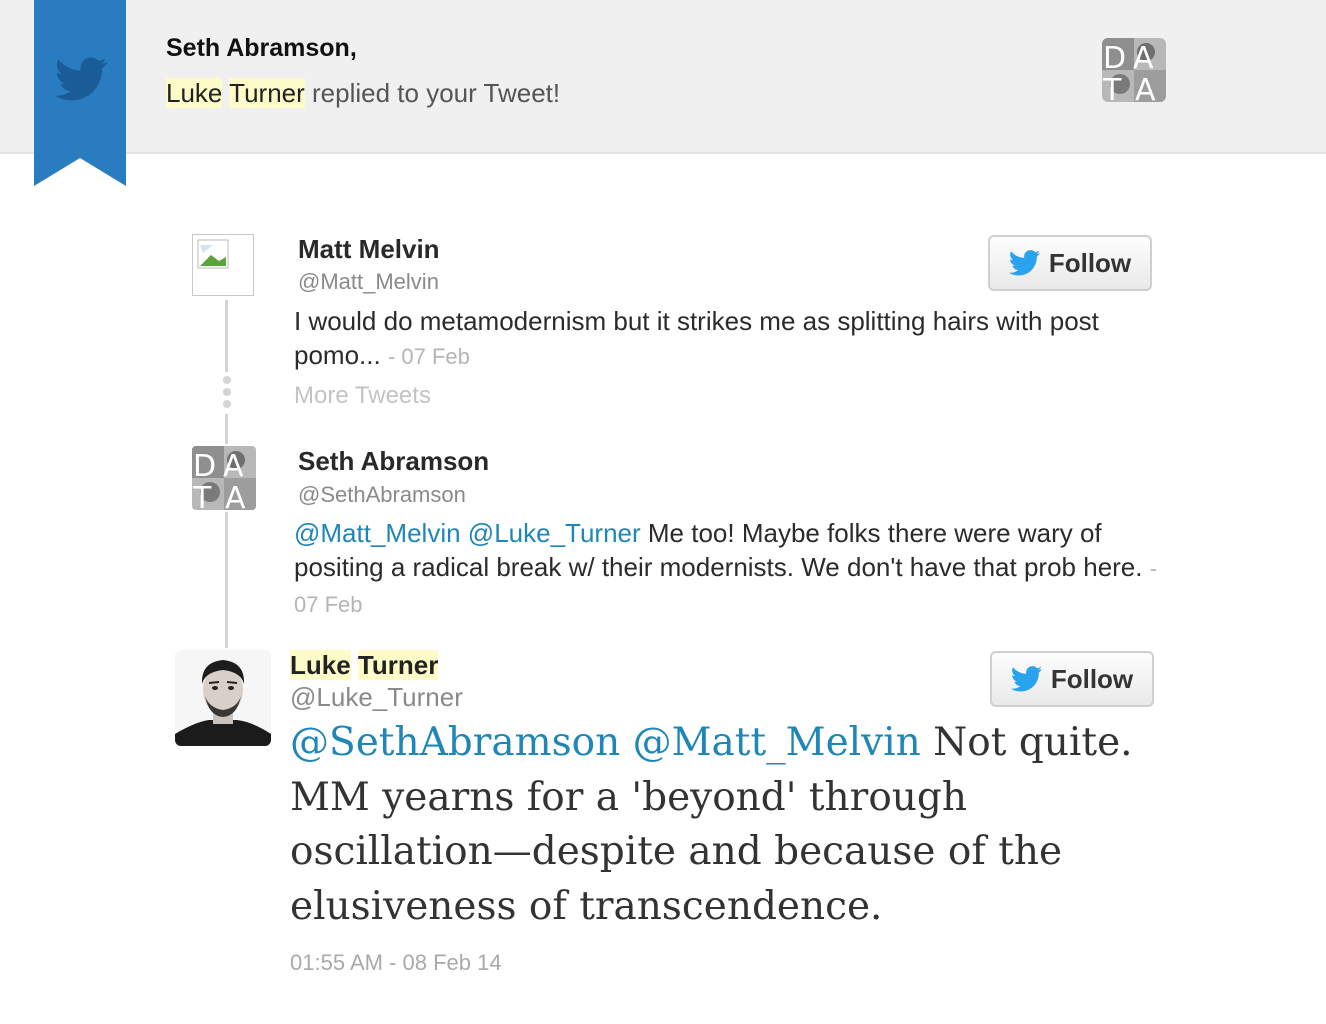  Describe the element at coordinates (261, 48) in the screenshot. I see `greeting-name: Seth Abramson,` at that location.